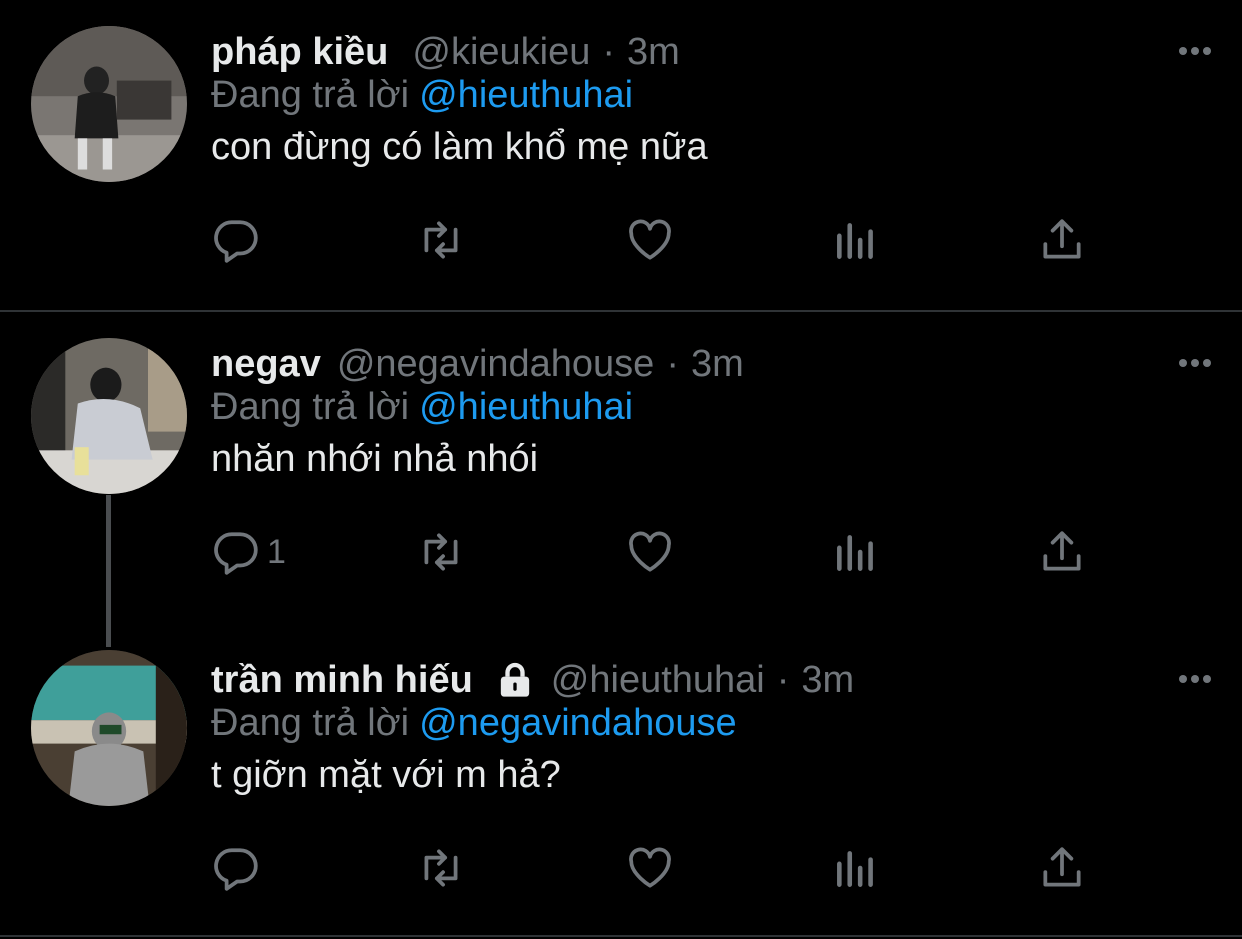 This screenshot has height=939, width=1242. What do you see at coordinates (459, 147) in the screenshot?
I see `tweet-text: con đừng có làm khổ mẹ nữa` at bounding box center [459, 147].